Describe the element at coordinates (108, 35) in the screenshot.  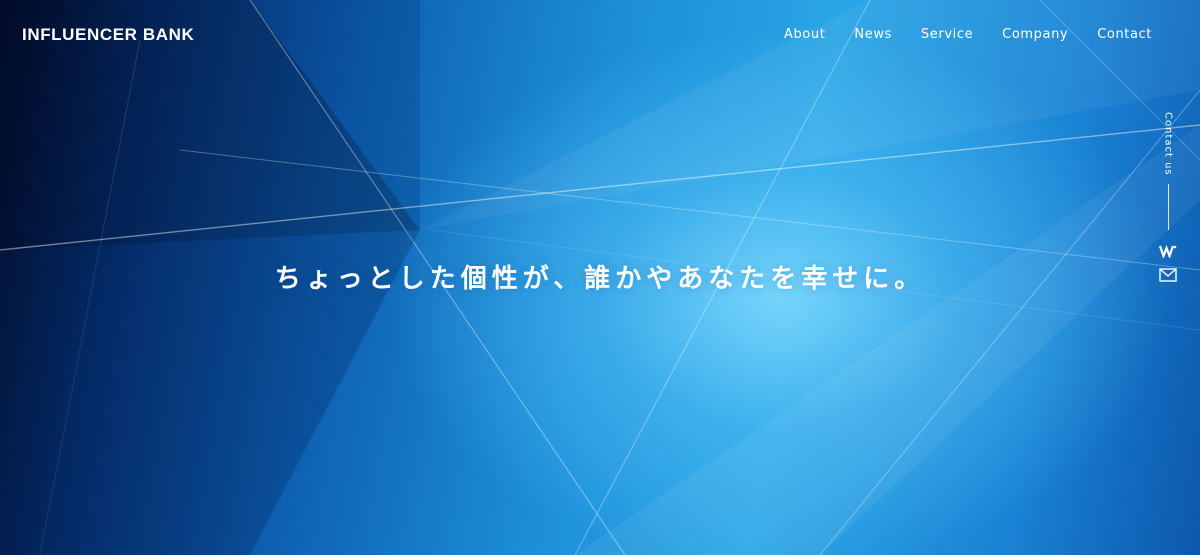
I see `brand-logo: INFLUENCER BANK` at that location.